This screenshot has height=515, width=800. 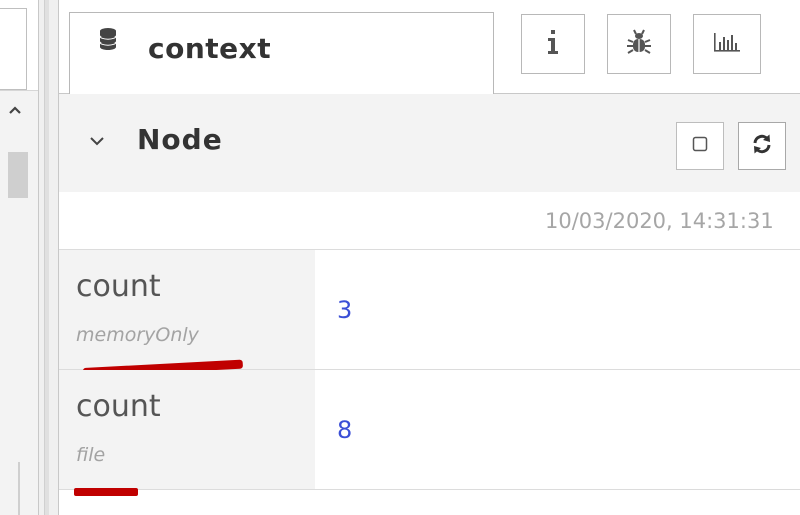 I want to click on scrollbar-thumb, so click(x=18, y=175).